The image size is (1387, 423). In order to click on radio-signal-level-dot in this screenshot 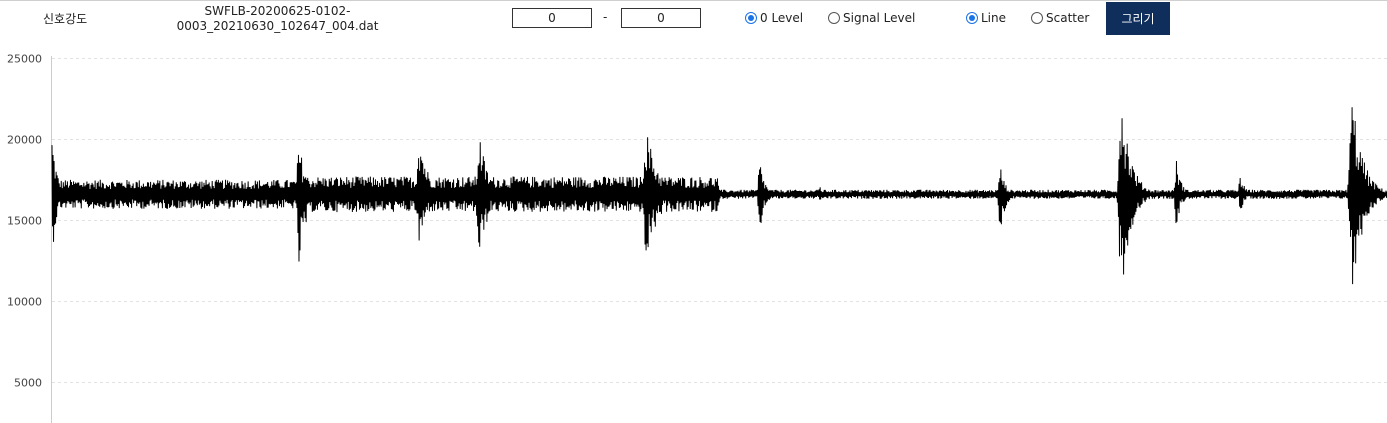, I will do `click(834, 18)`.